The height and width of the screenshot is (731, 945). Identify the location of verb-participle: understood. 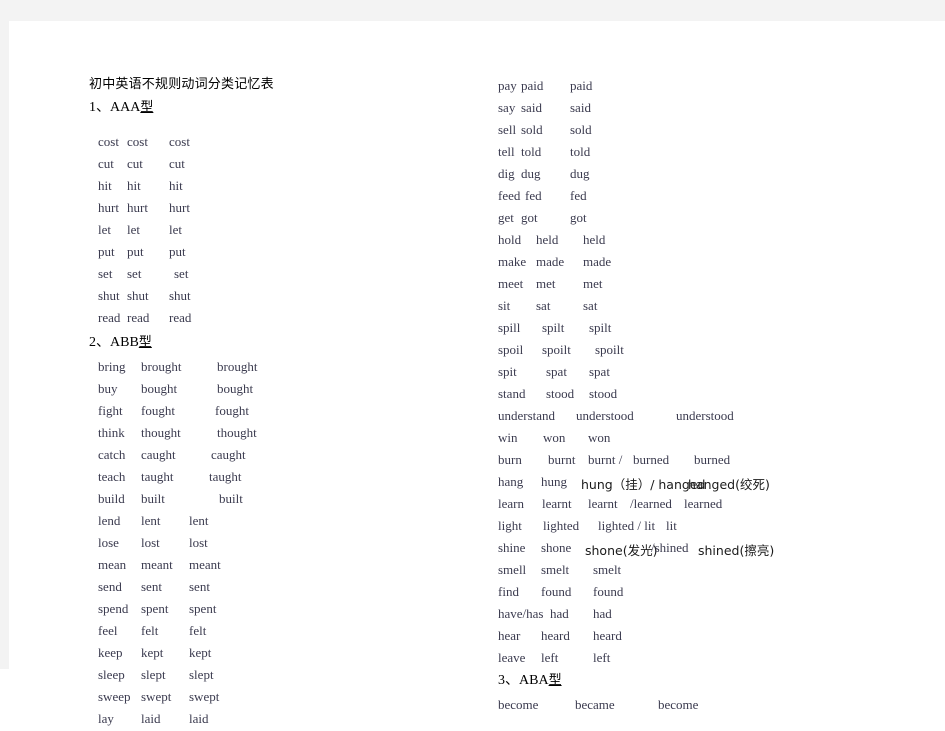
(705, 415).